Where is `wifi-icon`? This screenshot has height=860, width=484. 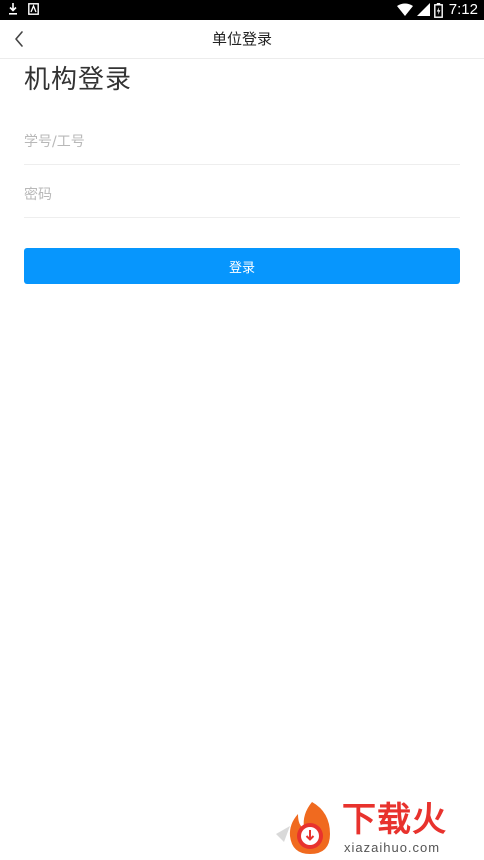
wifi-icon is located at coordinates (404, 9).